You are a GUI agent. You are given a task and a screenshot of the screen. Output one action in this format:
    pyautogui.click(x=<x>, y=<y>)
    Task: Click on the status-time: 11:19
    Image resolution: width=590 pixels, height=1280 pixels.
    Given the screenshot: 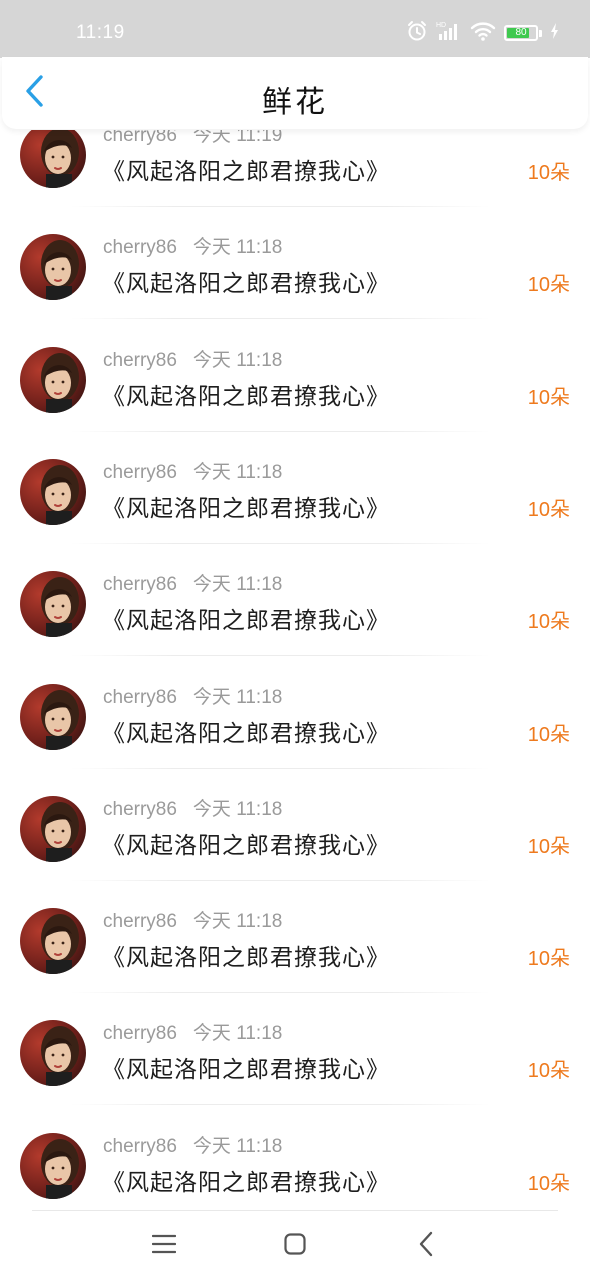 What is the action you would take?
    pyautogui.click(x=100, y=32)
    